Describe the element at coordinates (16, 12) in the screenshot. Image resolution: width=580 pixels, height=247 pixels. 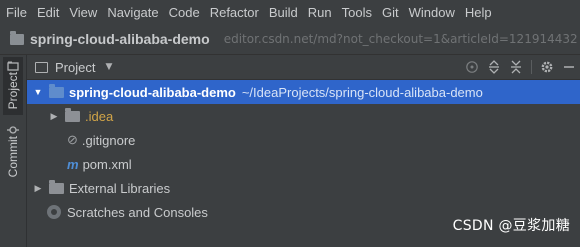
I see `menu-file: File` at that location.